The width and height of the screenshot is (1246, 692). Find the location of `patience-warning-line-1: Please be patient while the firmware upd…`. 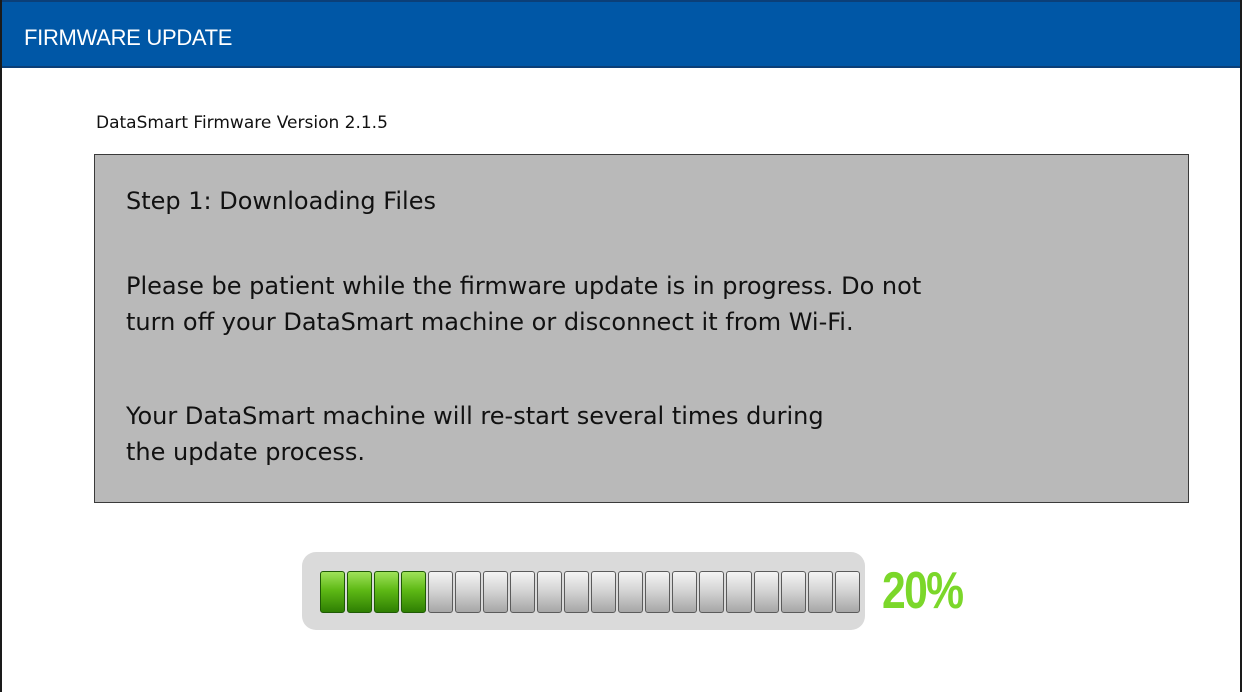

patience-warning-line-1: Please be patient while the firmware upd… is located at coordinates (524, 286).